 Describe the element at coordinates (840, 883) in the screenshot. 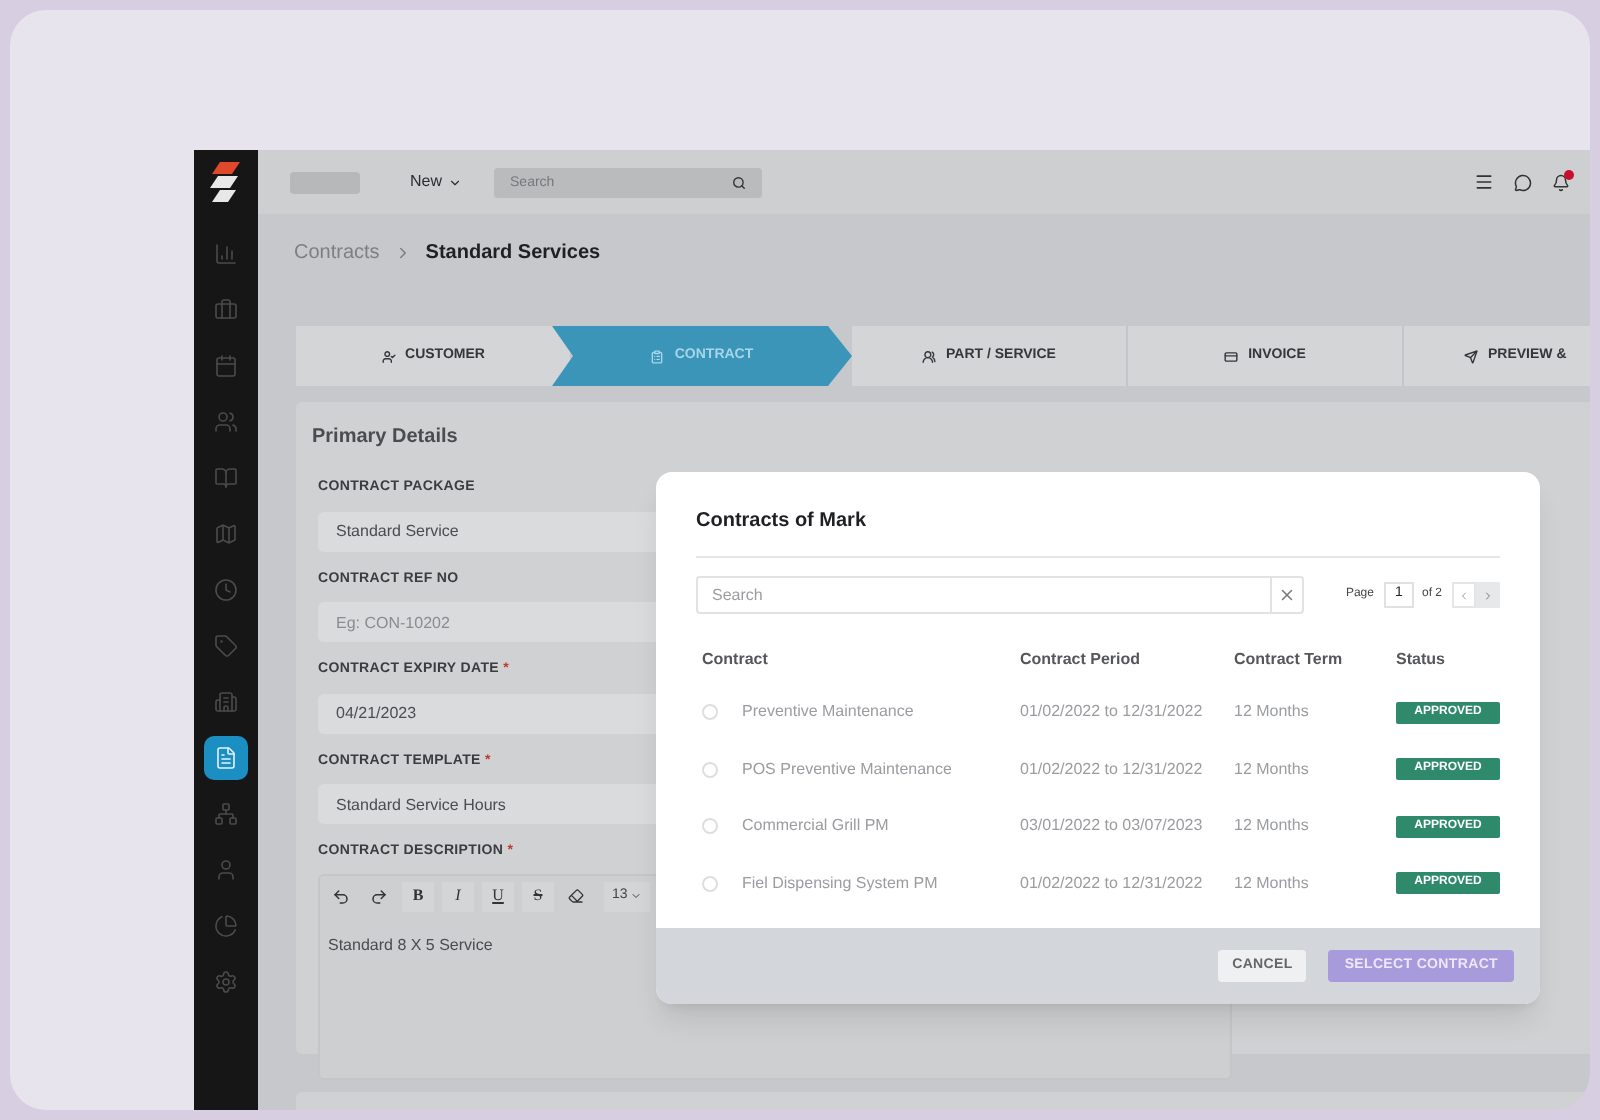

I see `contract-name: Fiel Dispensing System PM` at that location.